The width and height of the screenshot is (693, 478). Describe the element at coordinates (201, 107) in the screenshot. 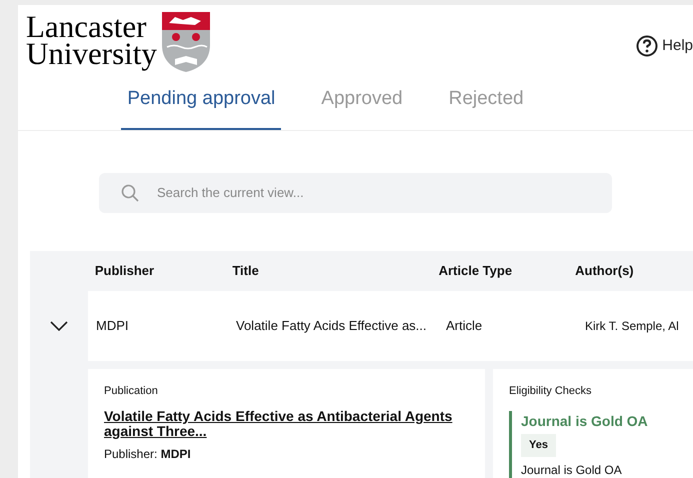

I see `tab: Pending approval` at that location.